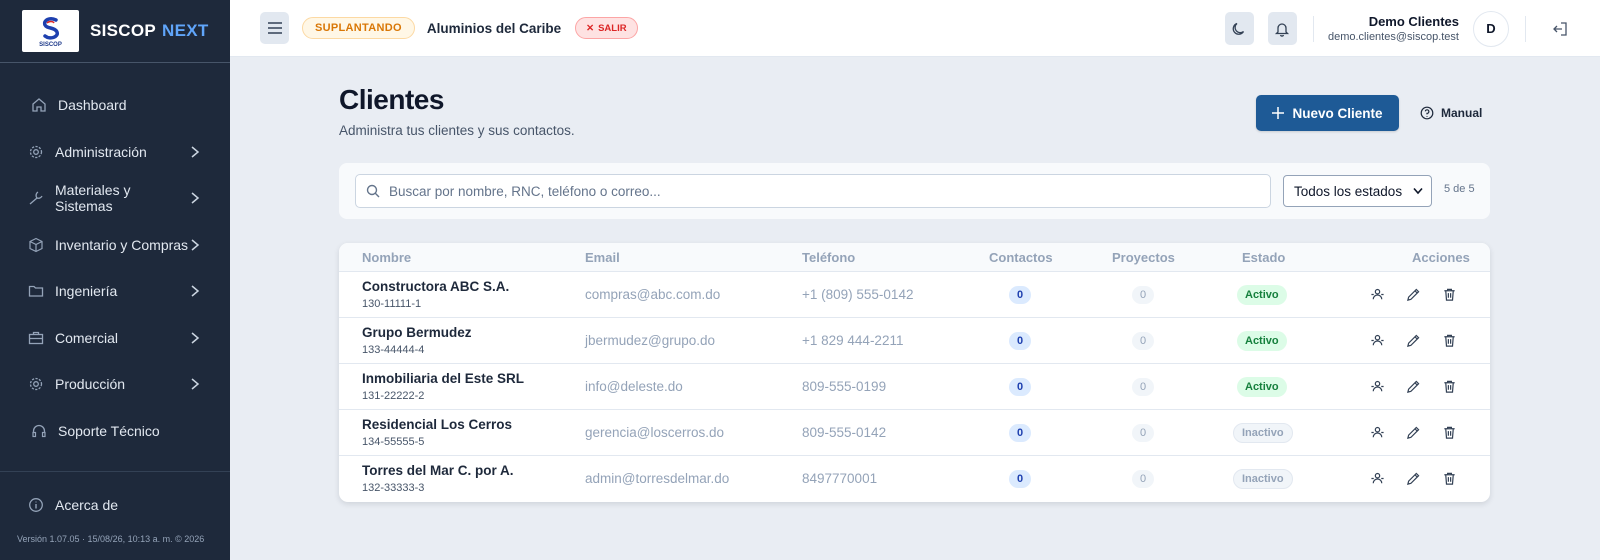  Describe the element at coordinates (386, 257) in the screenshot. I see `column-header: Nombre` at that location.